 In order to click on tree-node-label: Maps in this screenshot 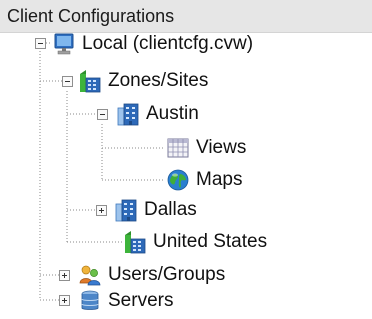, I will do `click(219, 179)`.